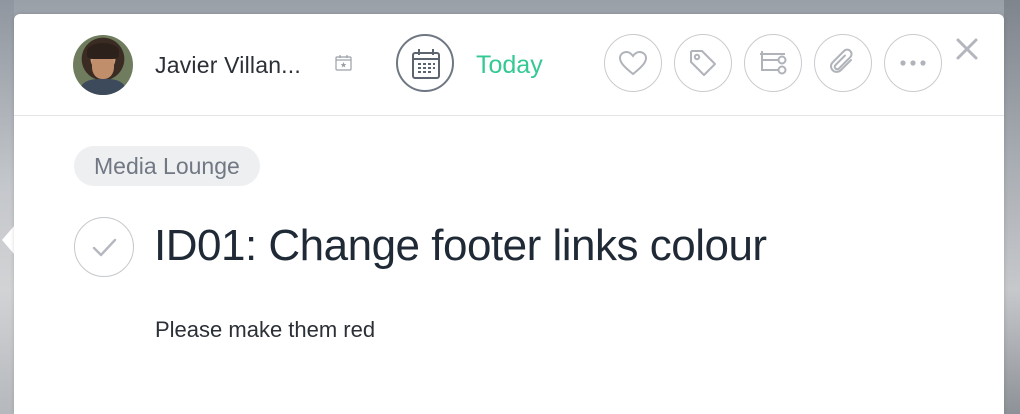 Image resolution: width=1020 pixels, height=414 pixels. Describe the element at coordinates (103, 65) in the screenshot. I see `avatar` at that location.